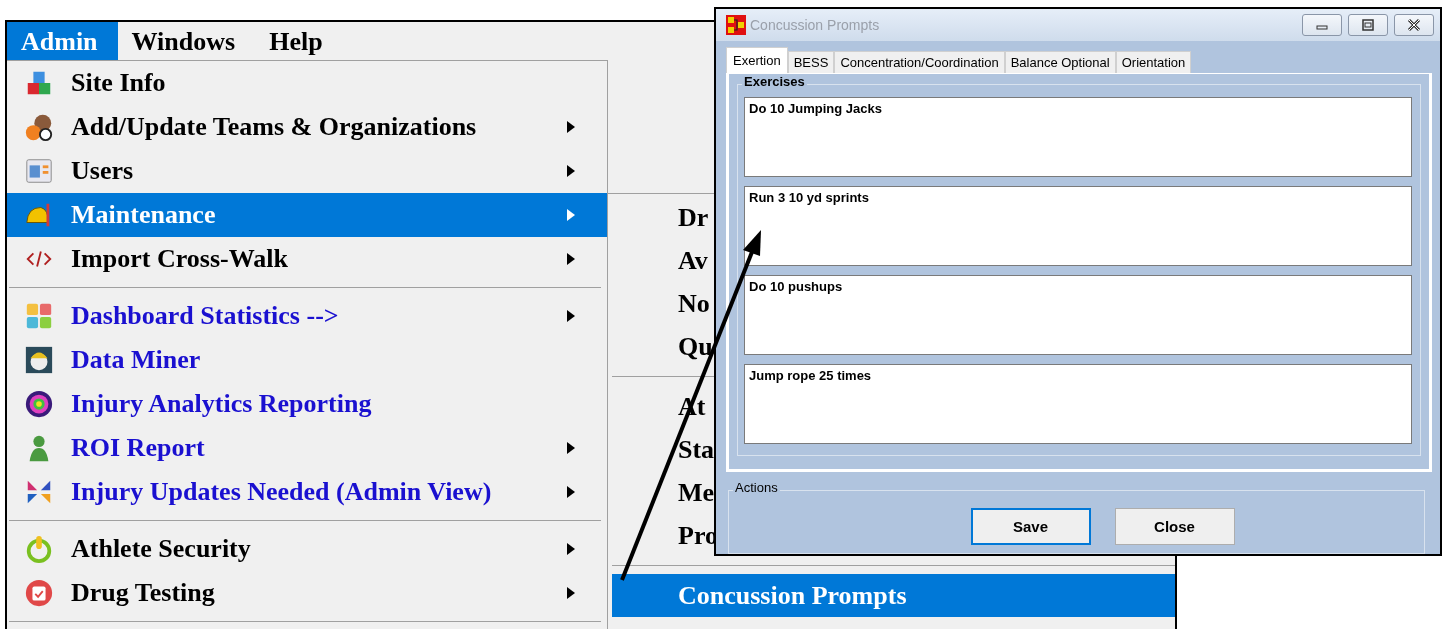 This screenshot has width=1444, height=629. Describe the element at coordinates (138, 448) in the screenshot. I see `menu-item-label: ROI Report` at that location.